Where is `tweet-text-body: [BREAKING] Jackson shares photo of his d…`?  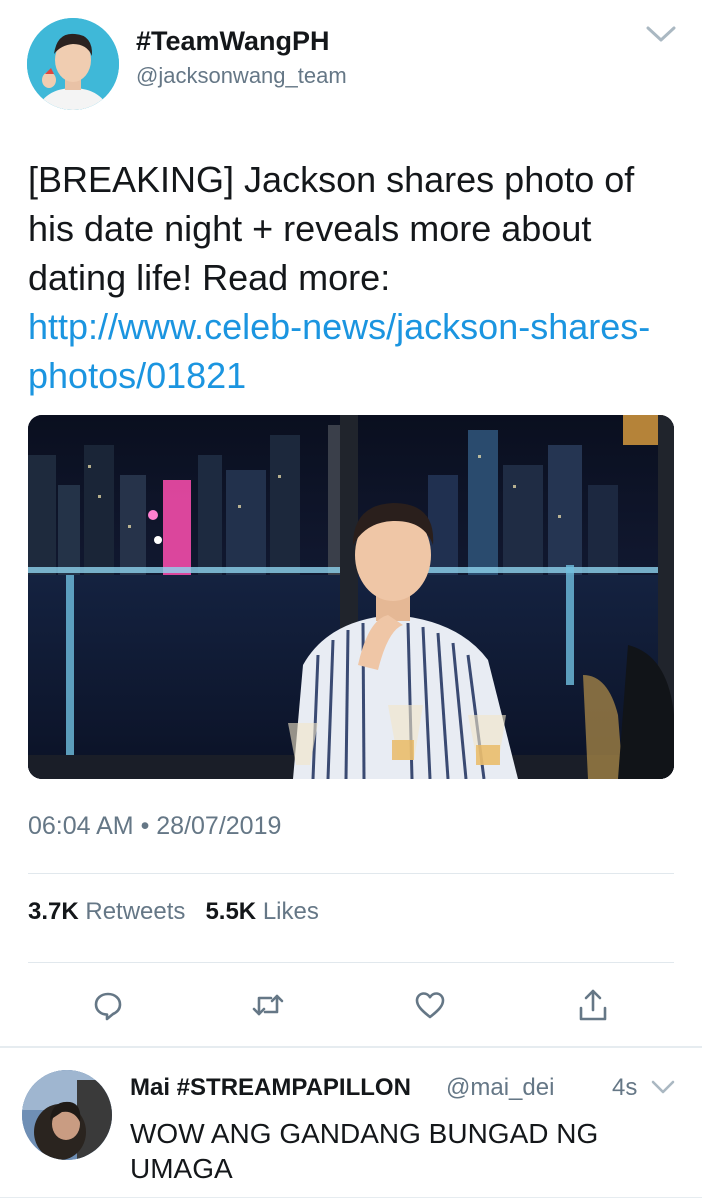 tweet-text-body: [BREAKING] Jackson shares photo of his d… is located at coordinates (331, 228).